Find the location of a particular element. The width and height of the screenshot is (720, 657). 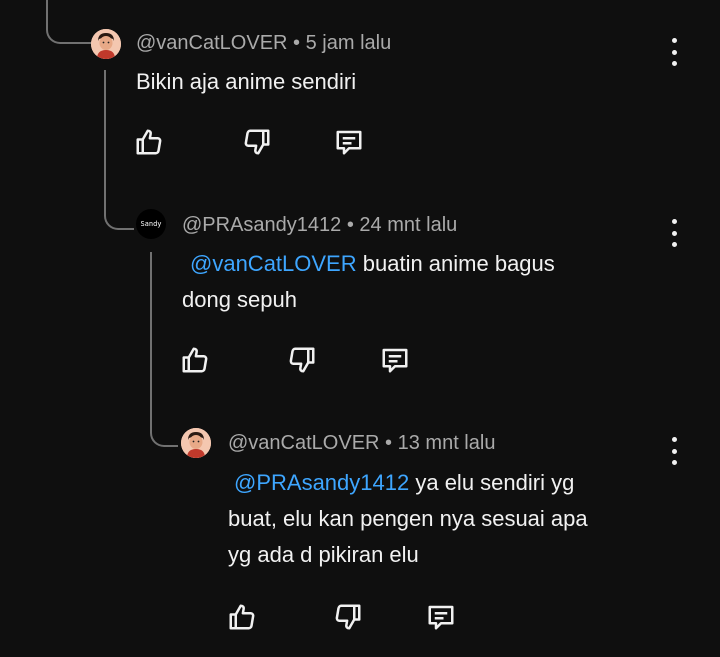

thread-line-level3 is located at coordinates (164, 349).